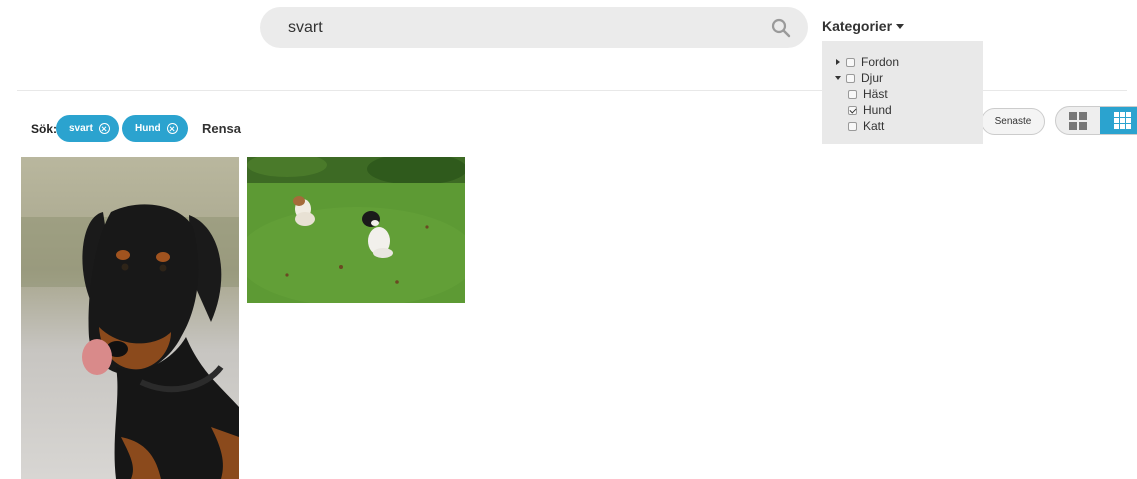  What do you see at coordinates (874, 126) in the screenshot?
I see `category-label: Katt` at bounding box center [874, 126].